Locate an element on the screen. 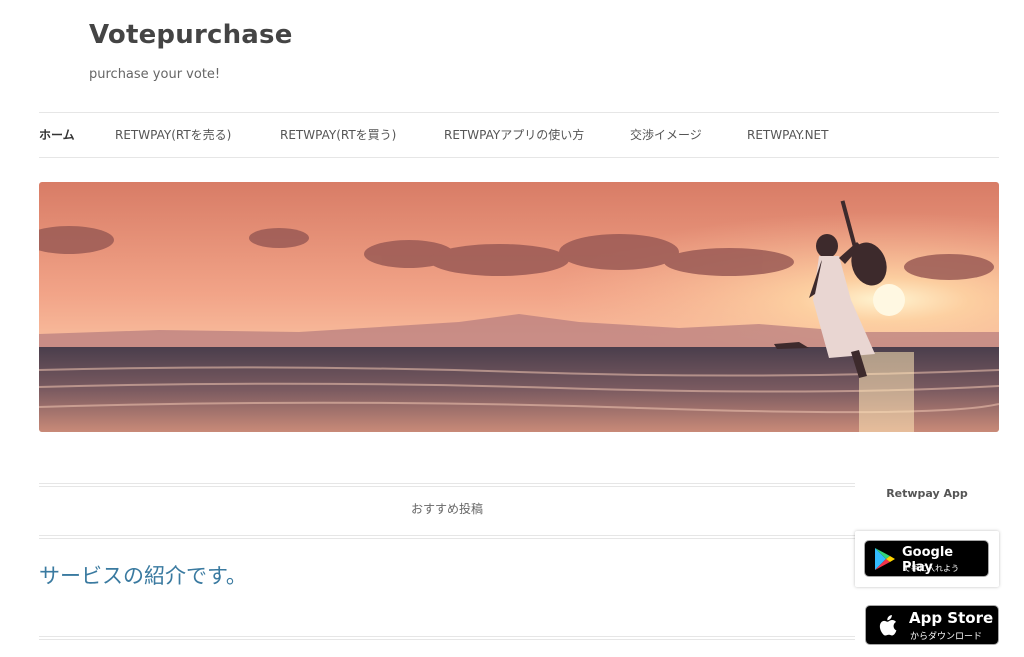 This screenshot has width=1024, height=657. nav-item-buy-rt: RETWPAY(RTを買う) is located at coordinates (338, 135).